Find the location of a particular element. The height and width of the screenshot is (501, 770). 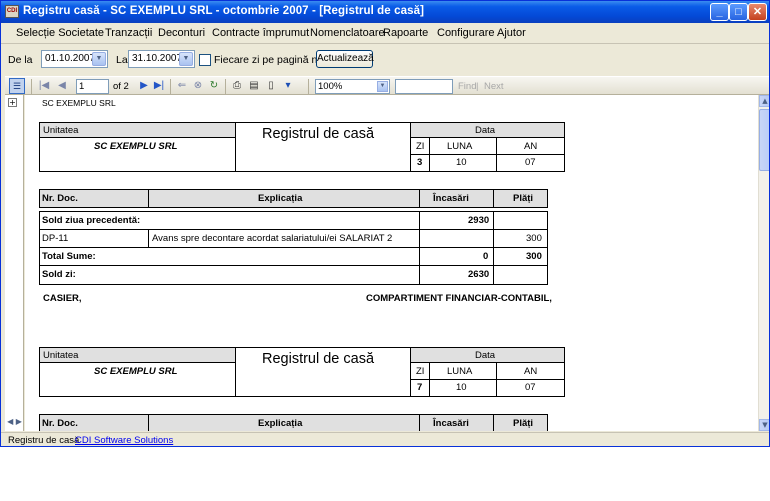

menu-nomenclatoare: Nomenclatoare is located at coordinates (347, 33).